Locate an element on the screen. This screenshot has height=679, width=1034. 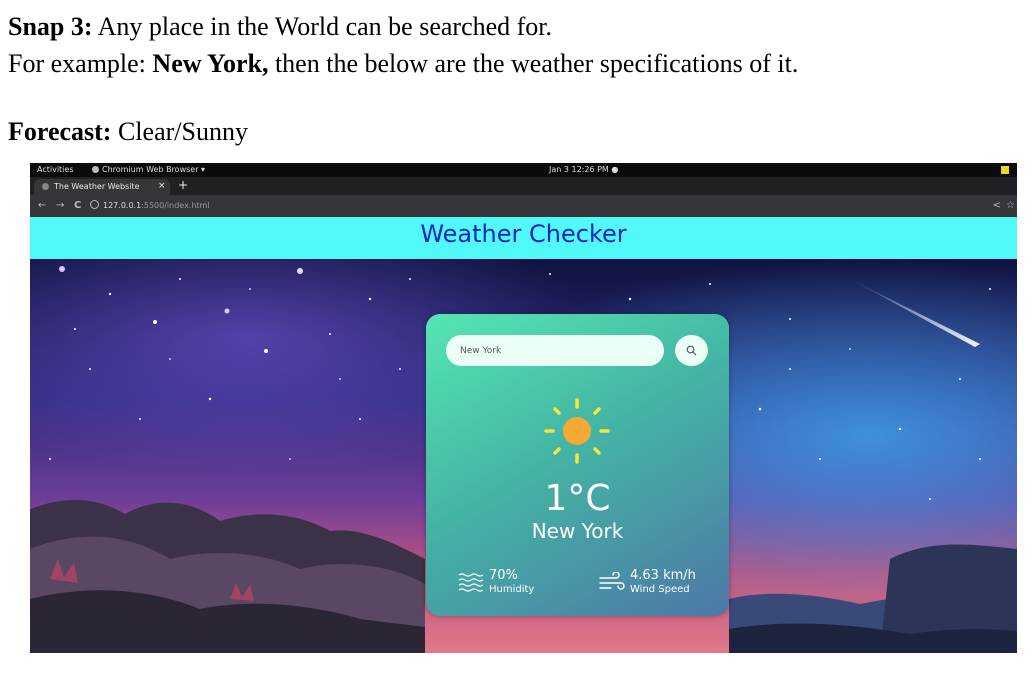
address-bar-row: ← → C 127.0.0.1:5500/index.html < ☆ is located at coordinates (523, 206).